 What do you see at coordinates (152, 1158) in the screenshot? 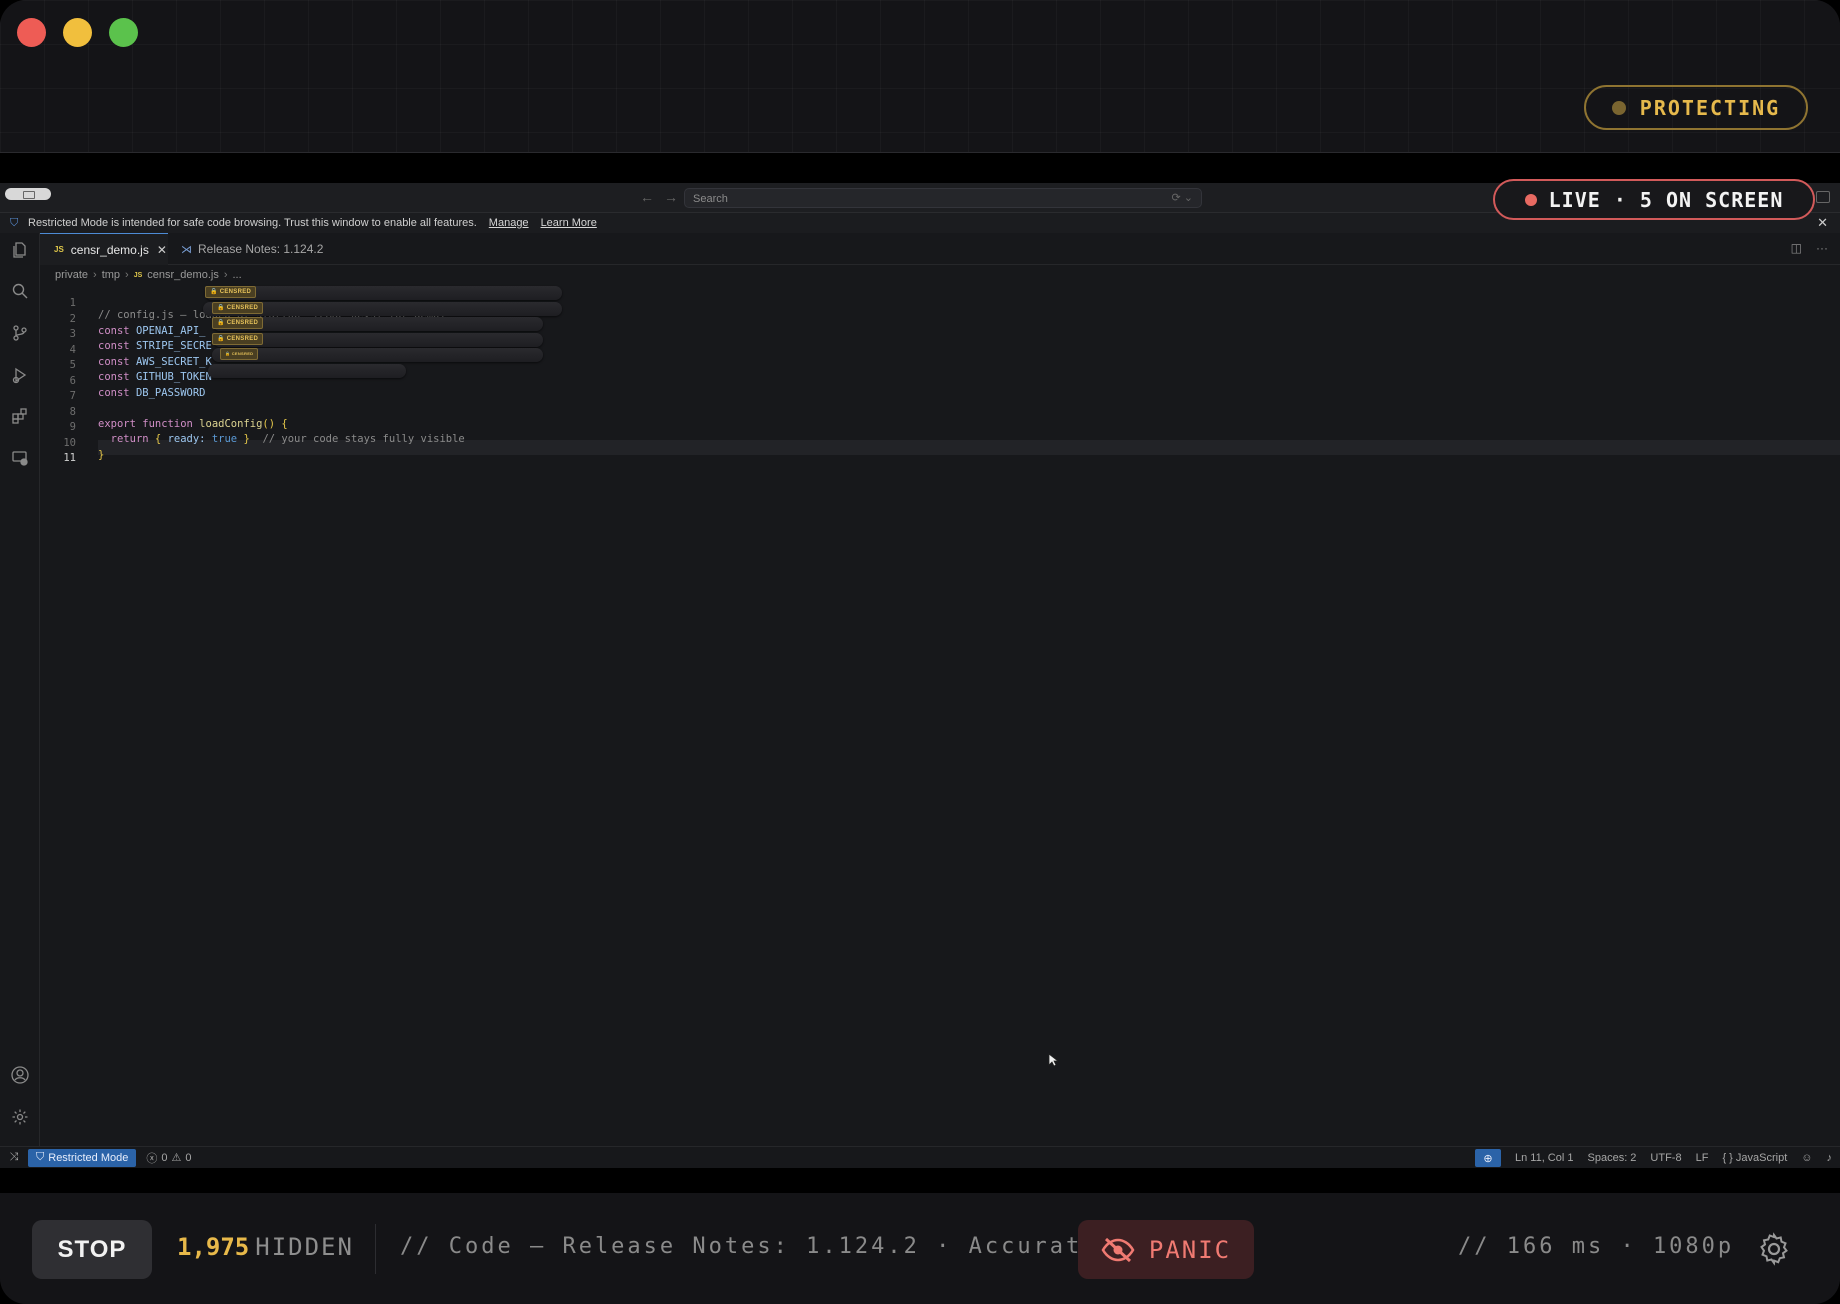
I see `error-icon: ⓧ` at bounding box center [152, 1158].